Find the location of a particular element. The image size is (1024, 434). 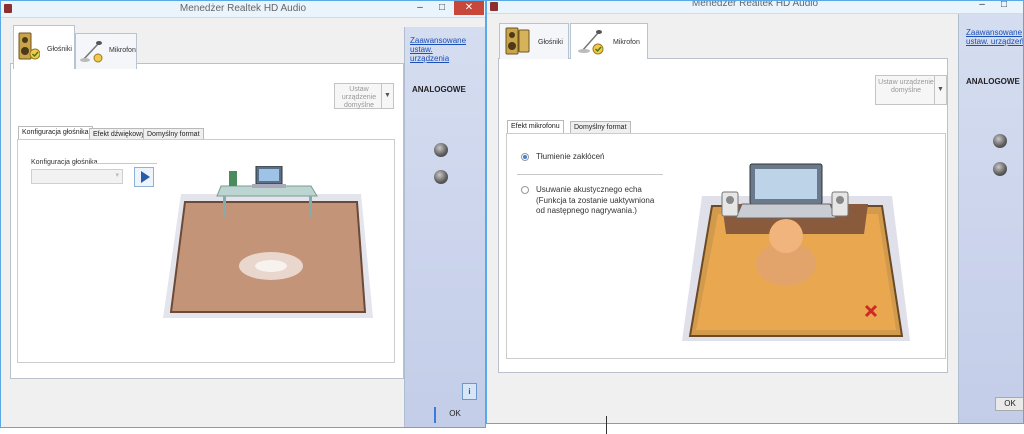

info-button: i is located at coordinates (469, 391).